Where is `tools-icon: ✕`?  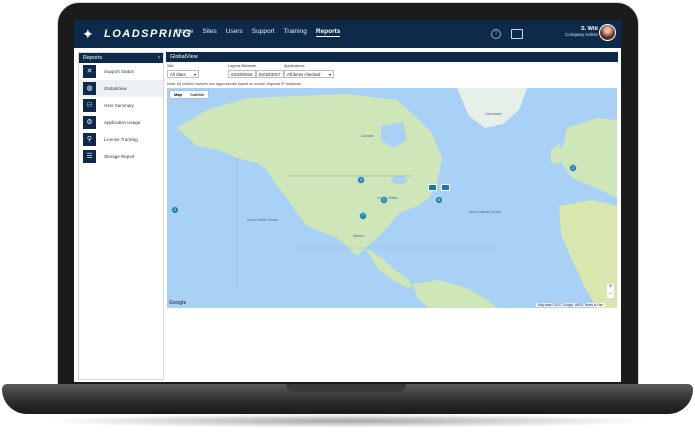 tools-icon: ✕ is located at coordinates (89, 71).